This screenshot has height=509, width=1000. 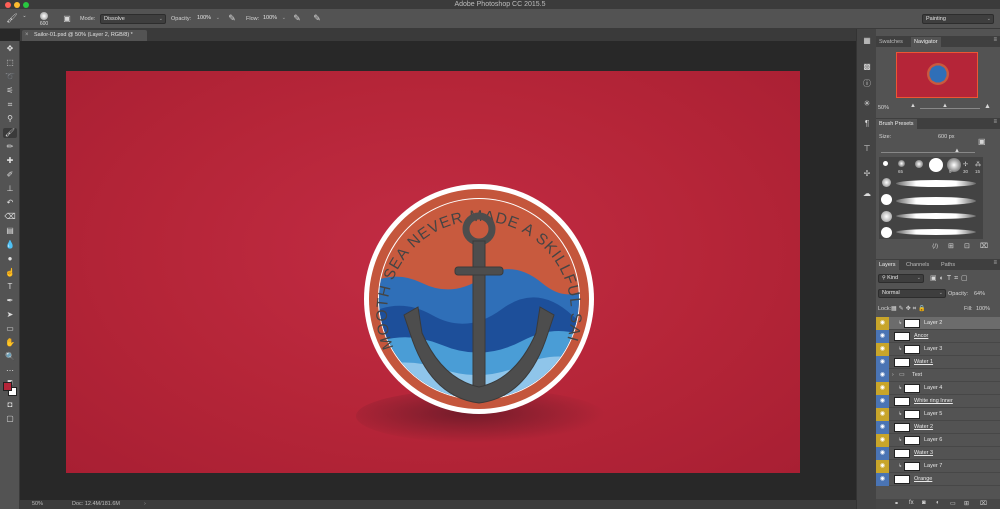 What do you see at coordinates (933, 388) in the screenshot?
I see `layer-name: Layer 4` at bounding box center [933, 388].